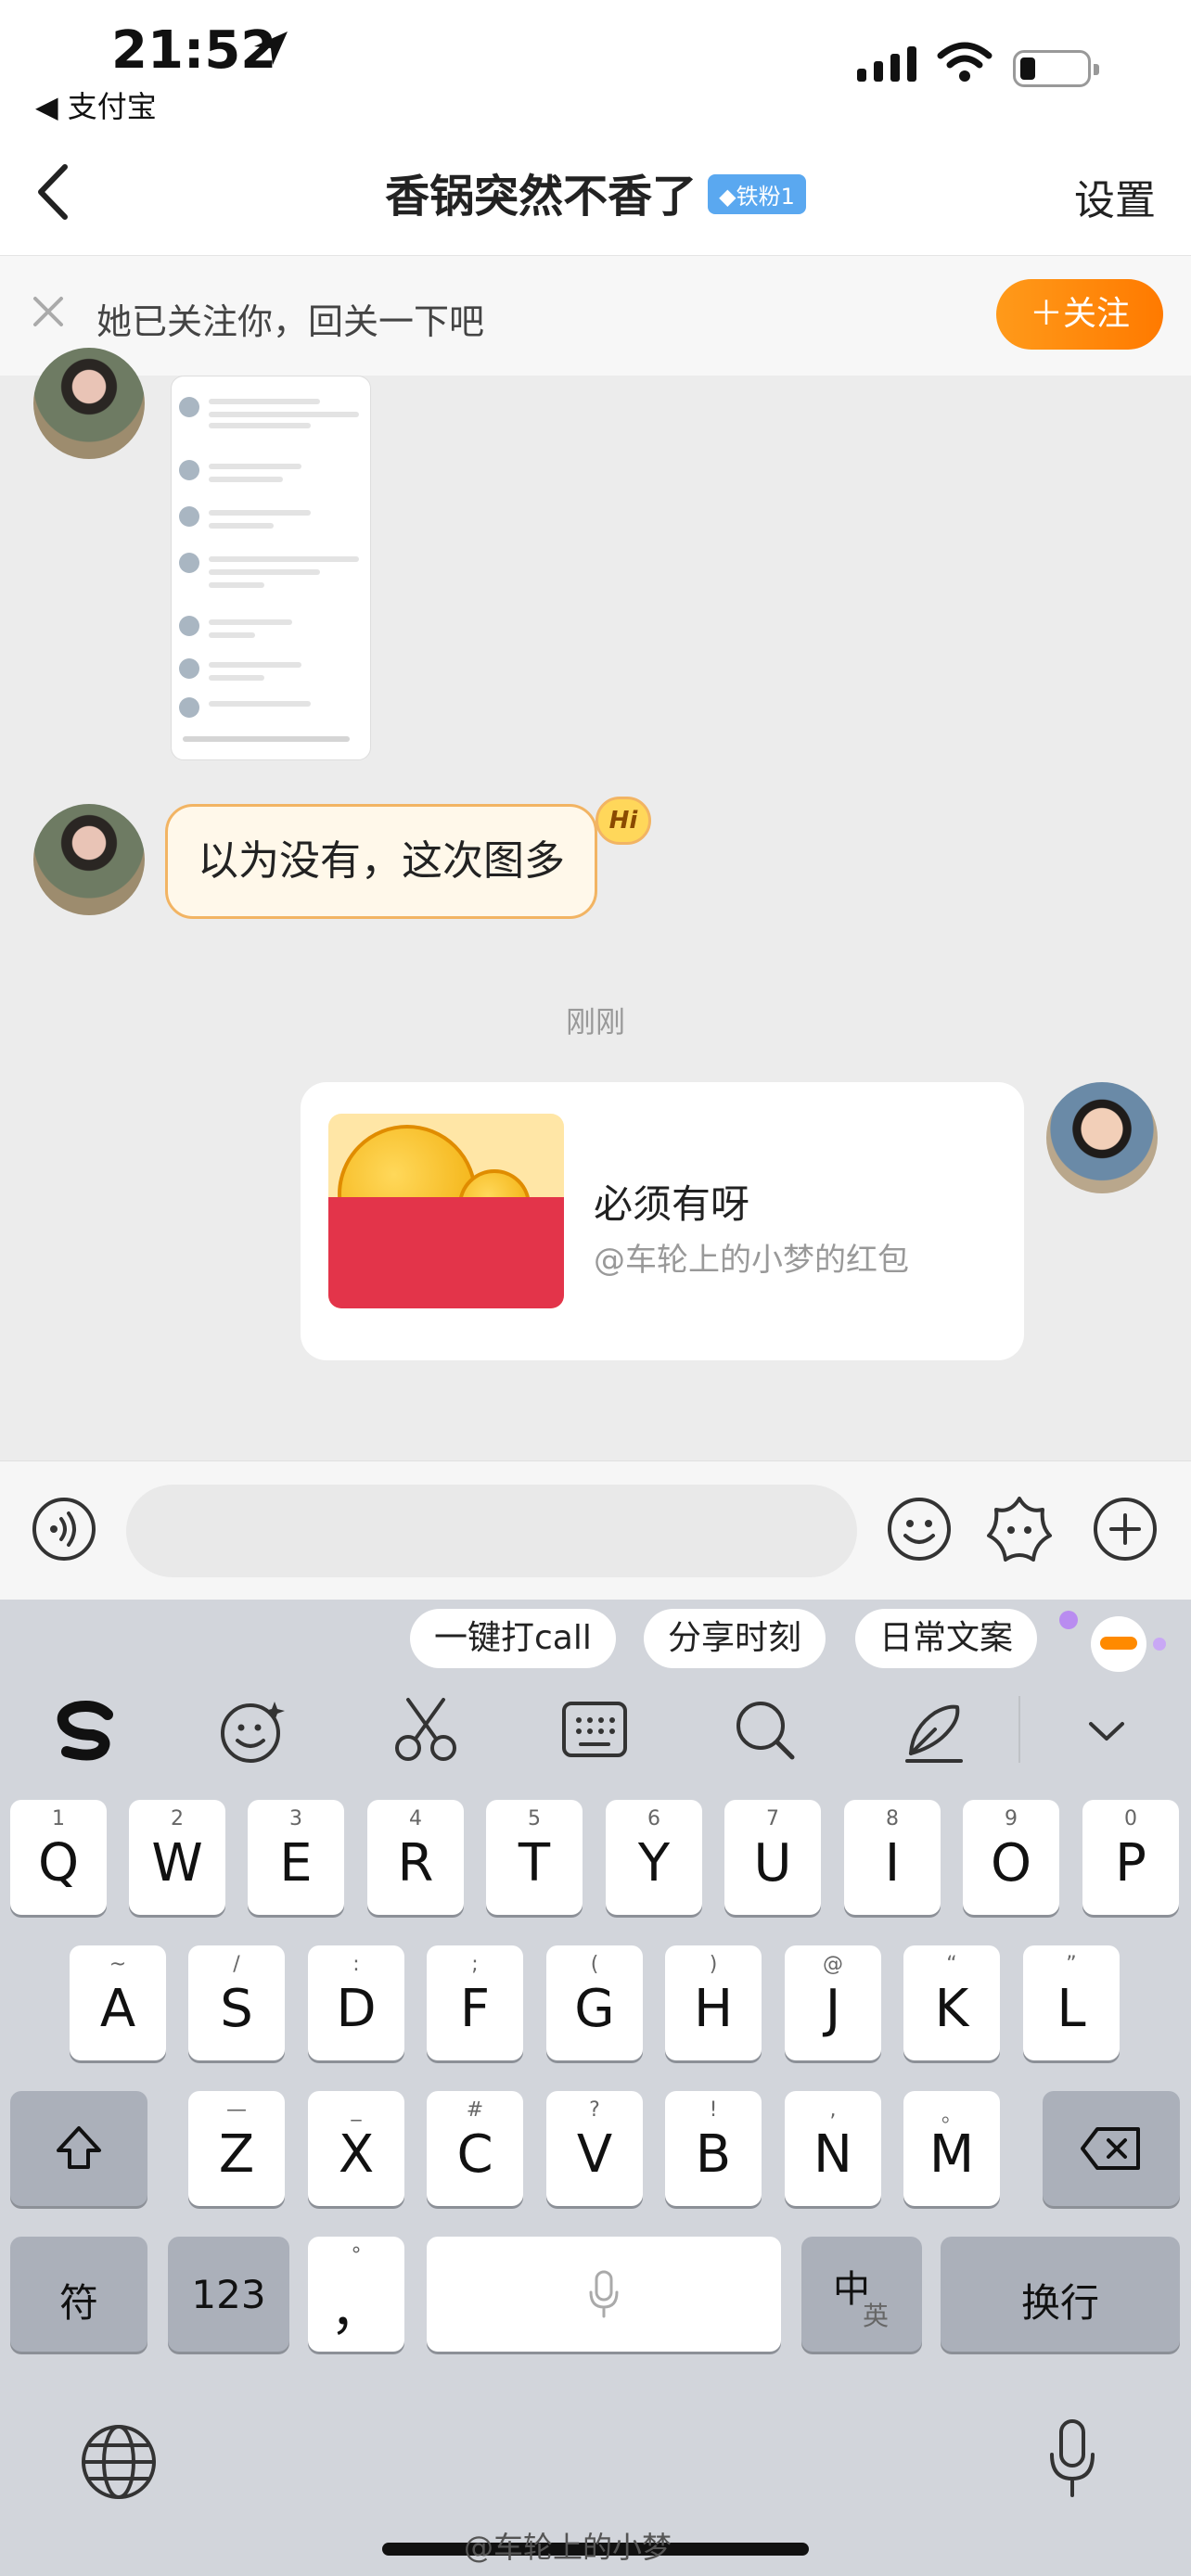 The height and width of the screenshot is (2576, 1191). Describe the element at coordinates (48, 311) in the screenshot. I see `close-icon` at that location.